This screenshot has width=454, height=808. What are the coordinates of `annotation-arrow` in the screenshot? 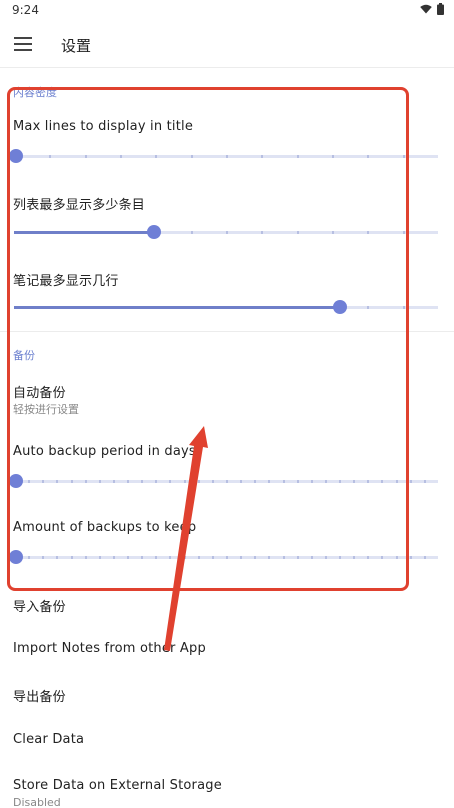 It's located at (186, 538).